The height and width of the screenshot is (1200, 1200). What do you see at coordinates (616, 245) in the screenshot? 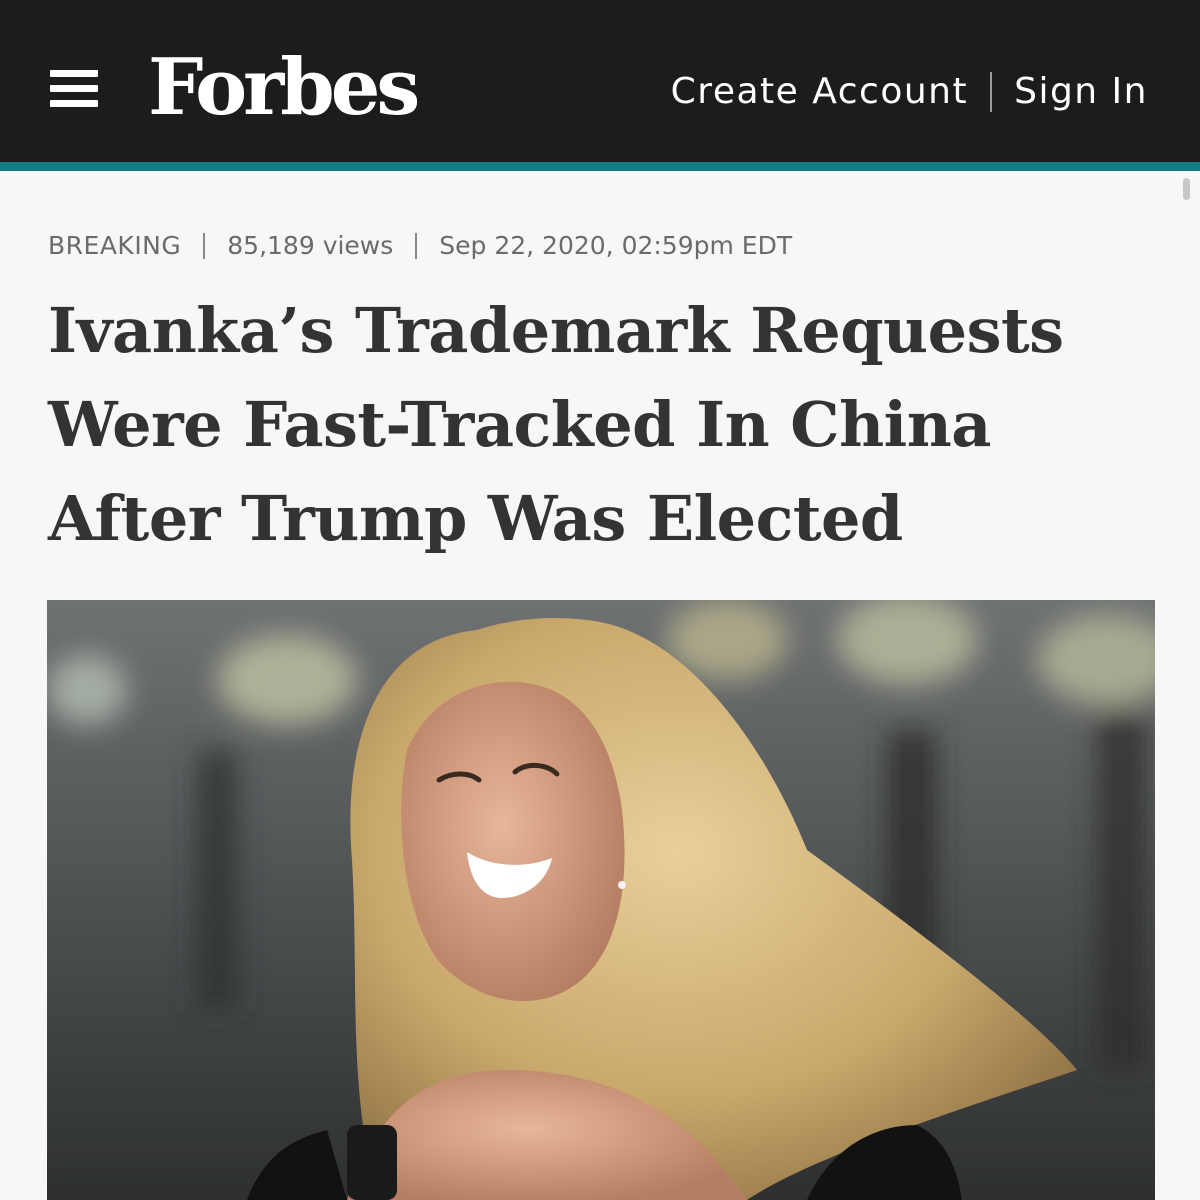
I see `publish-date: Sep 22, 2020, 02:59pm EDT` at bounding box center [616, 245].